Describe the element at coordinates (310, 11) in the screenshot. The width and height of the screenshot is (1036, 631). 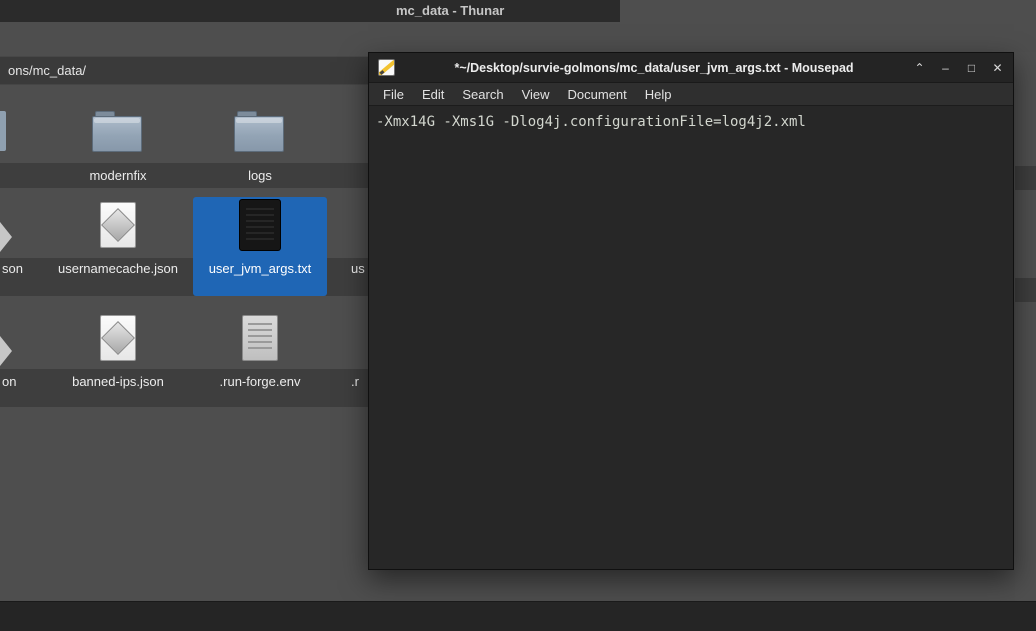
I see `thunar-titlebar: mc_data - Thunar` at that location.